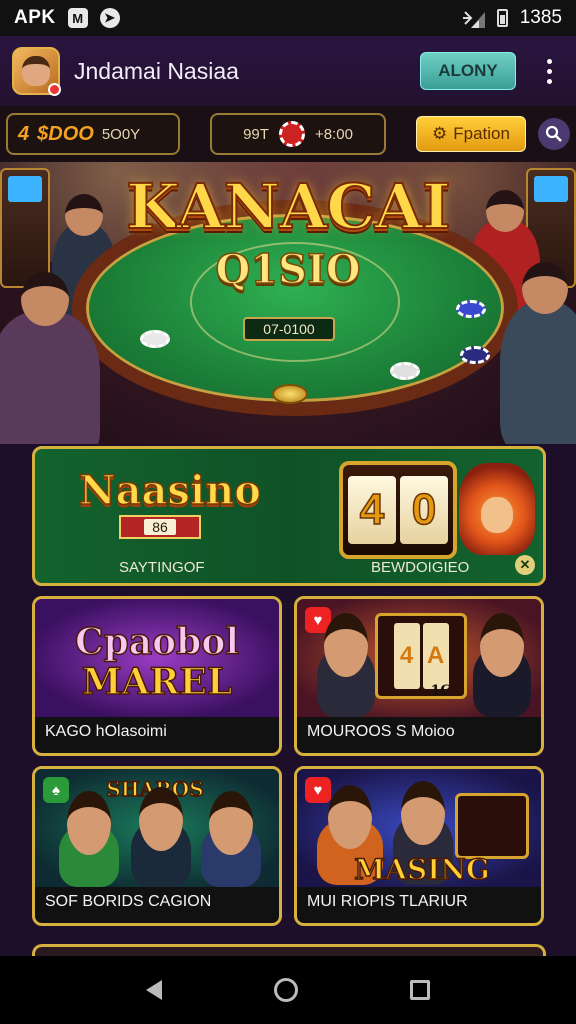  I want to click on avatar, so click(36, 71).